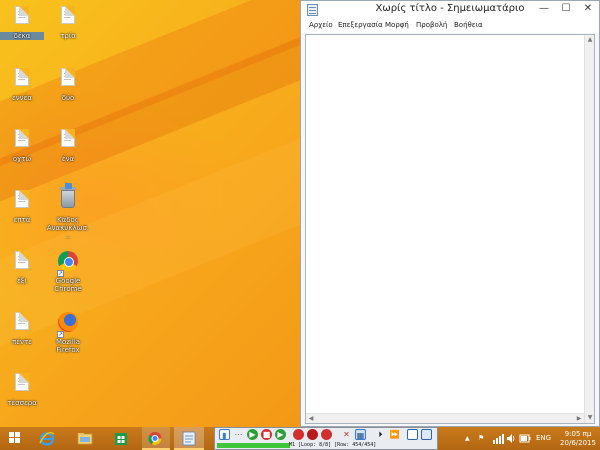  I want to click on desktop-icon-firefox: ↗ Mozilla Firefox, so click(68, 333).